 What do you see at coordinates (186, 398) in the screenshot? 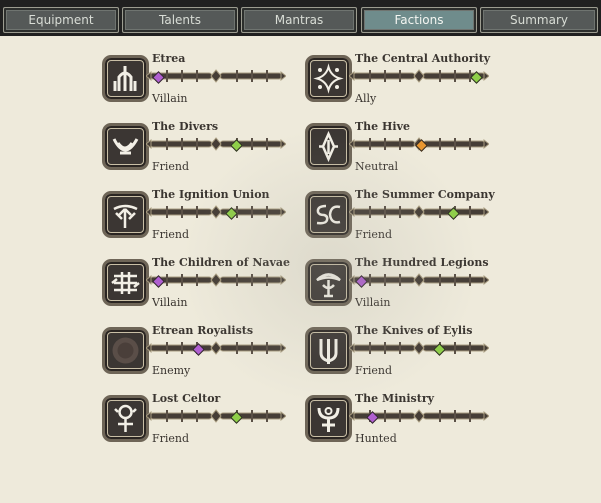
I see `faction-name: Lost Celtor` at bounding box center [186, 398].